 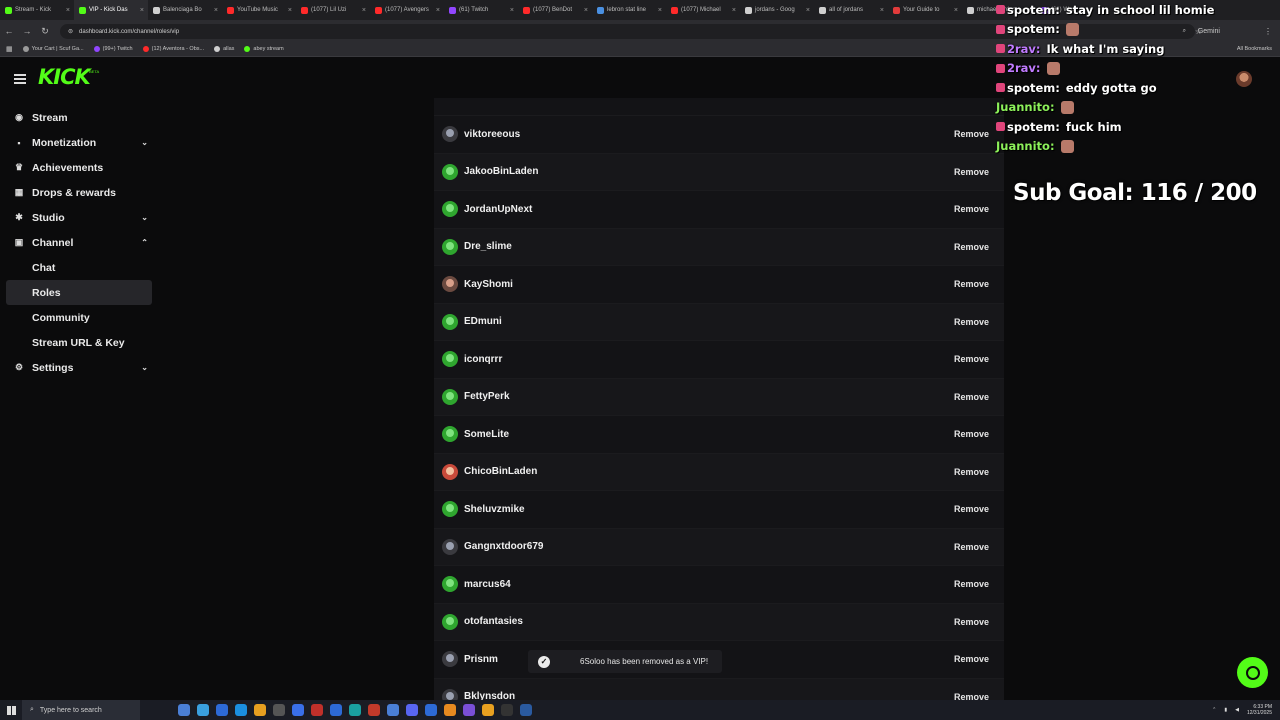 What do you see at coordinates (503, 546) in the screenshot?
I see `username: Gangnxtdoor679` at bounding box center [503, 546].